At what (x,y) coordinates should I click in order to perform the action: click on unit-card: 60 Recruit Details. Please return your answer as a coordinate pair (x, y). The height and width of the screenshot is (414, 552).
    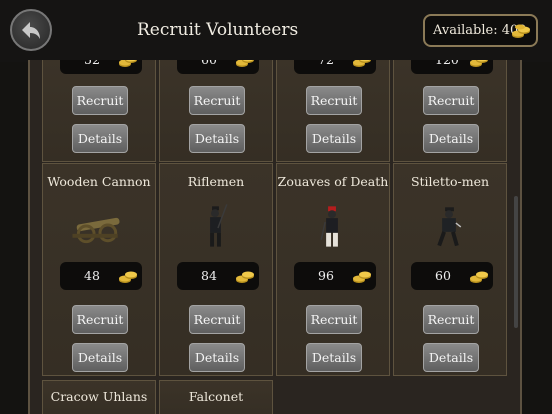
    Looking at the image, I should click on (216, 111).